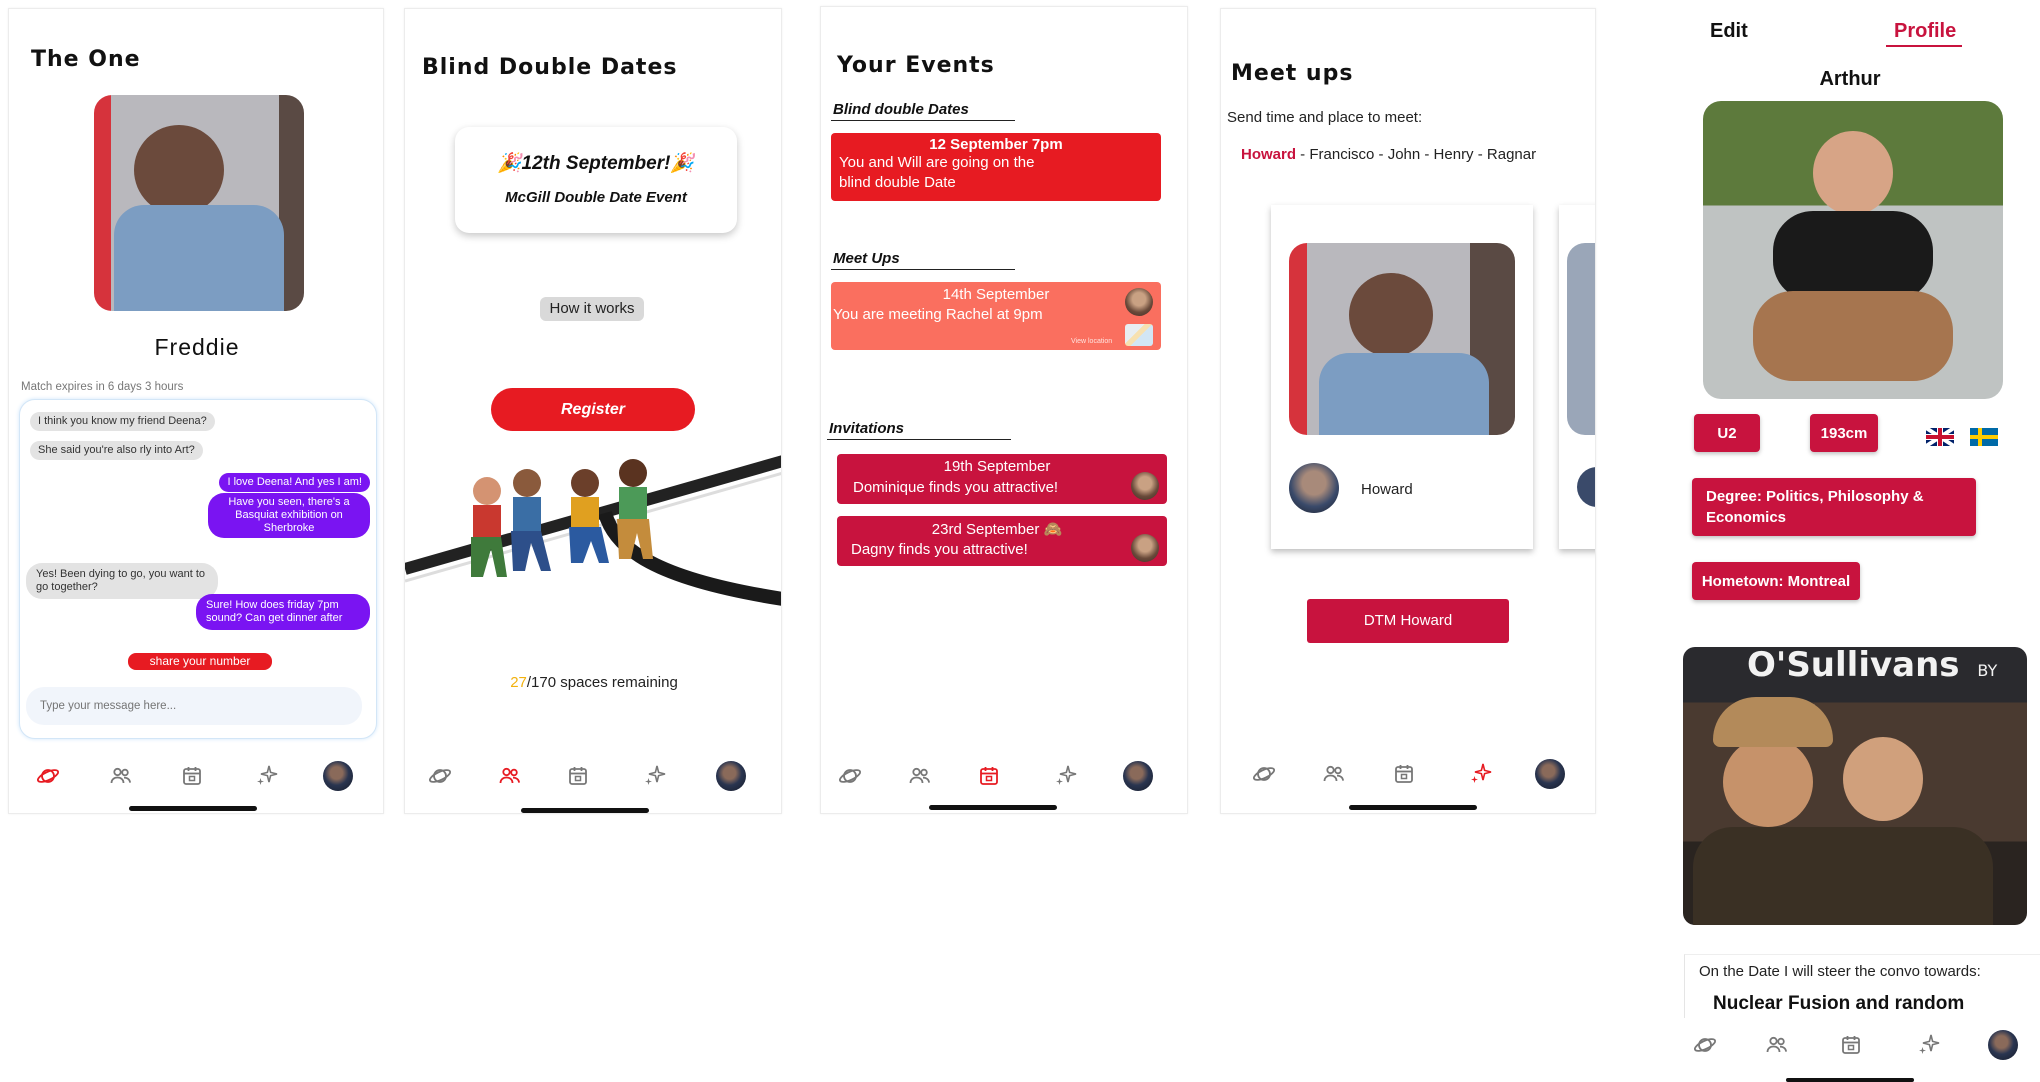 The height and width of the screenshot is (1082, 2040). Describe the element at coordinates (996, 294) in the screenshot. I see `card-date: 14th September` at that location.